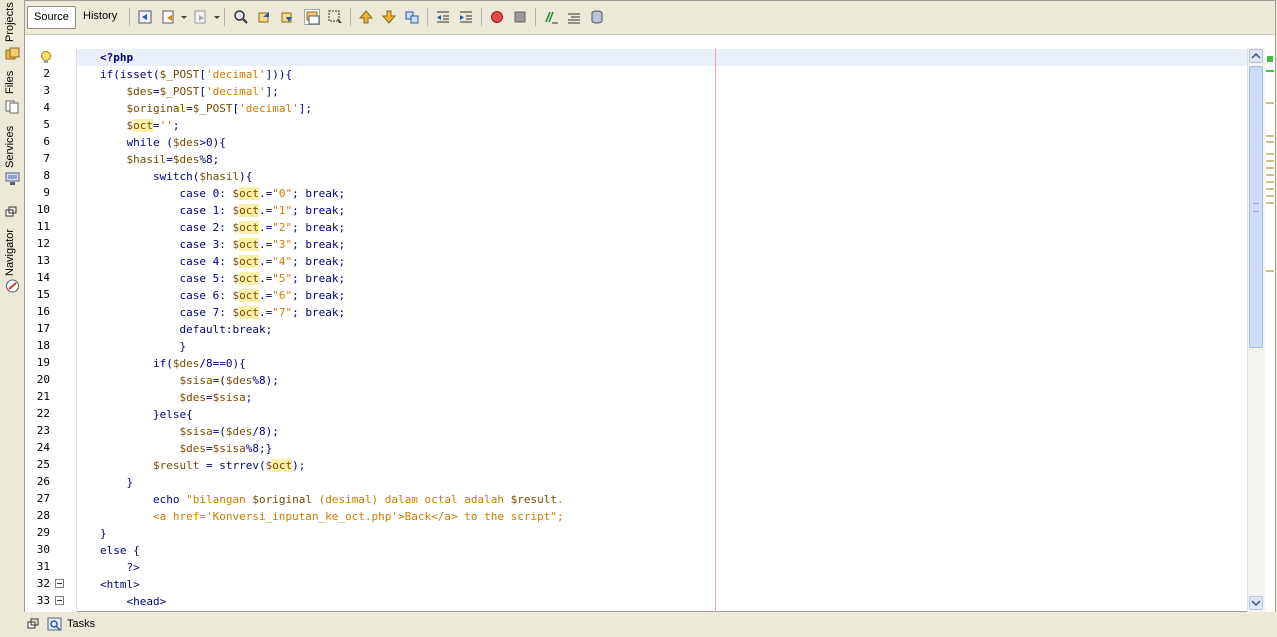 The image size is (1277, 637). I want to click on code-line: if(isset($_POST['decimal'])){, so click(196, 74).